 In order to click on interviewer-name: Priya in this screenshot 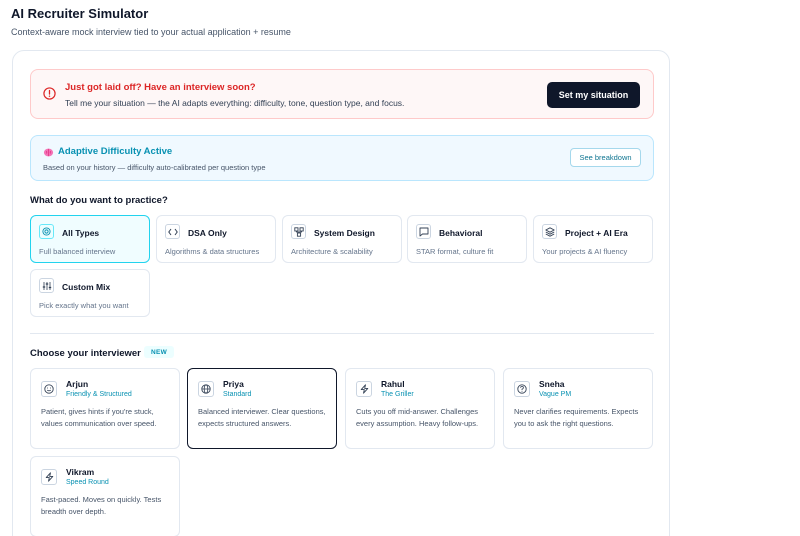, I will do `click(233, 384)`.